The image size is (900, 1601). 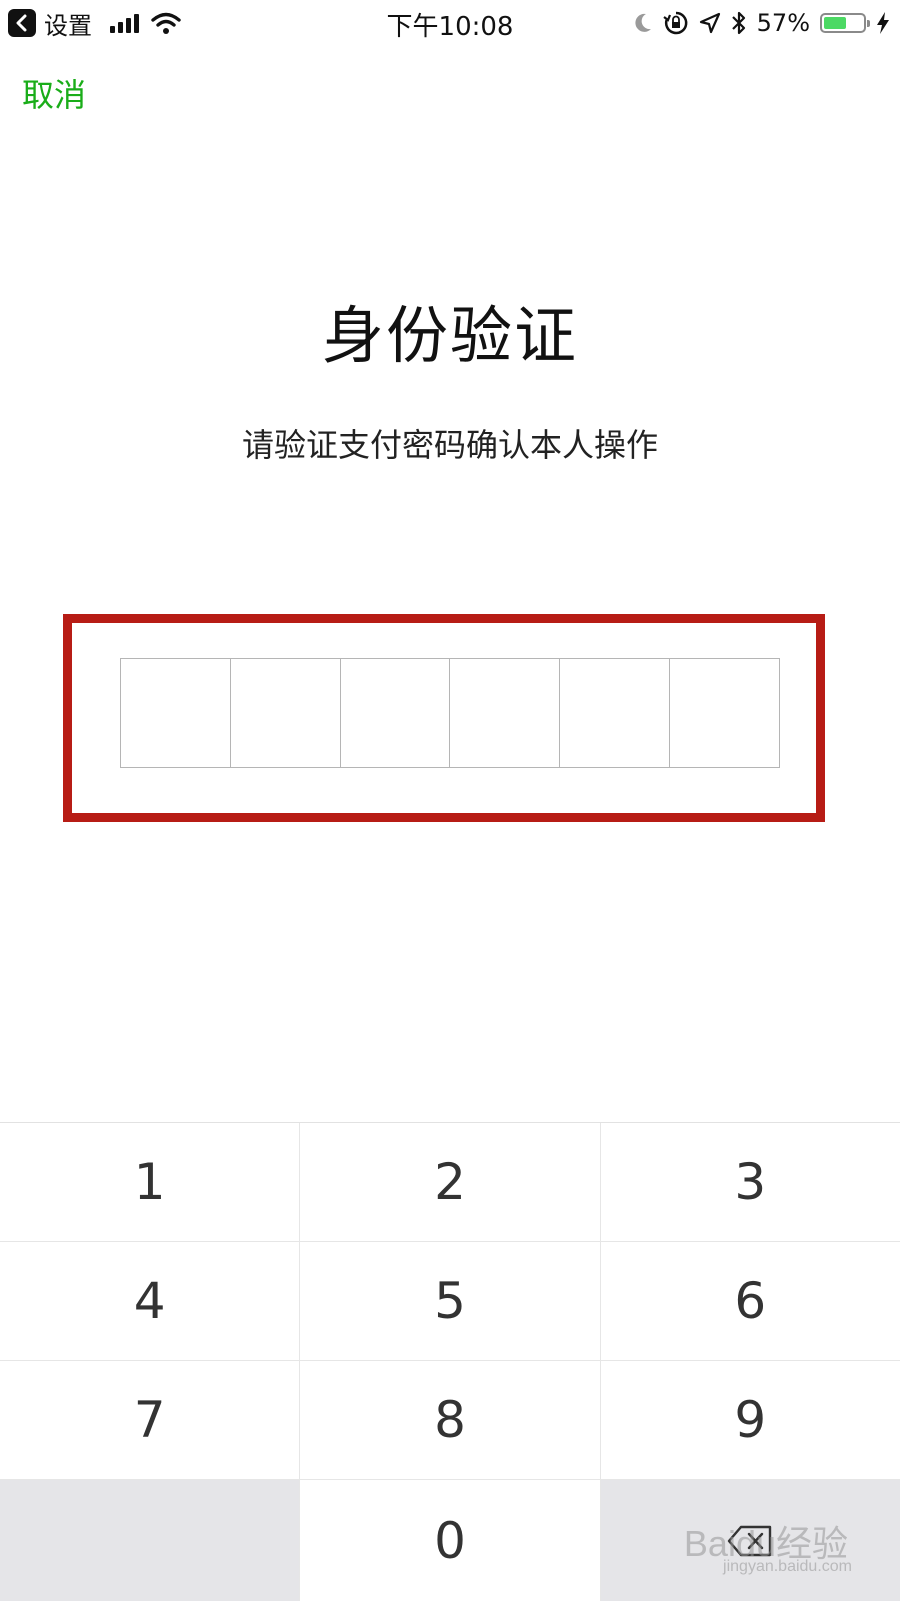 I want to click on baidu-watermark-url: jingyan.baidu.com, so click(x=787, y=1566).